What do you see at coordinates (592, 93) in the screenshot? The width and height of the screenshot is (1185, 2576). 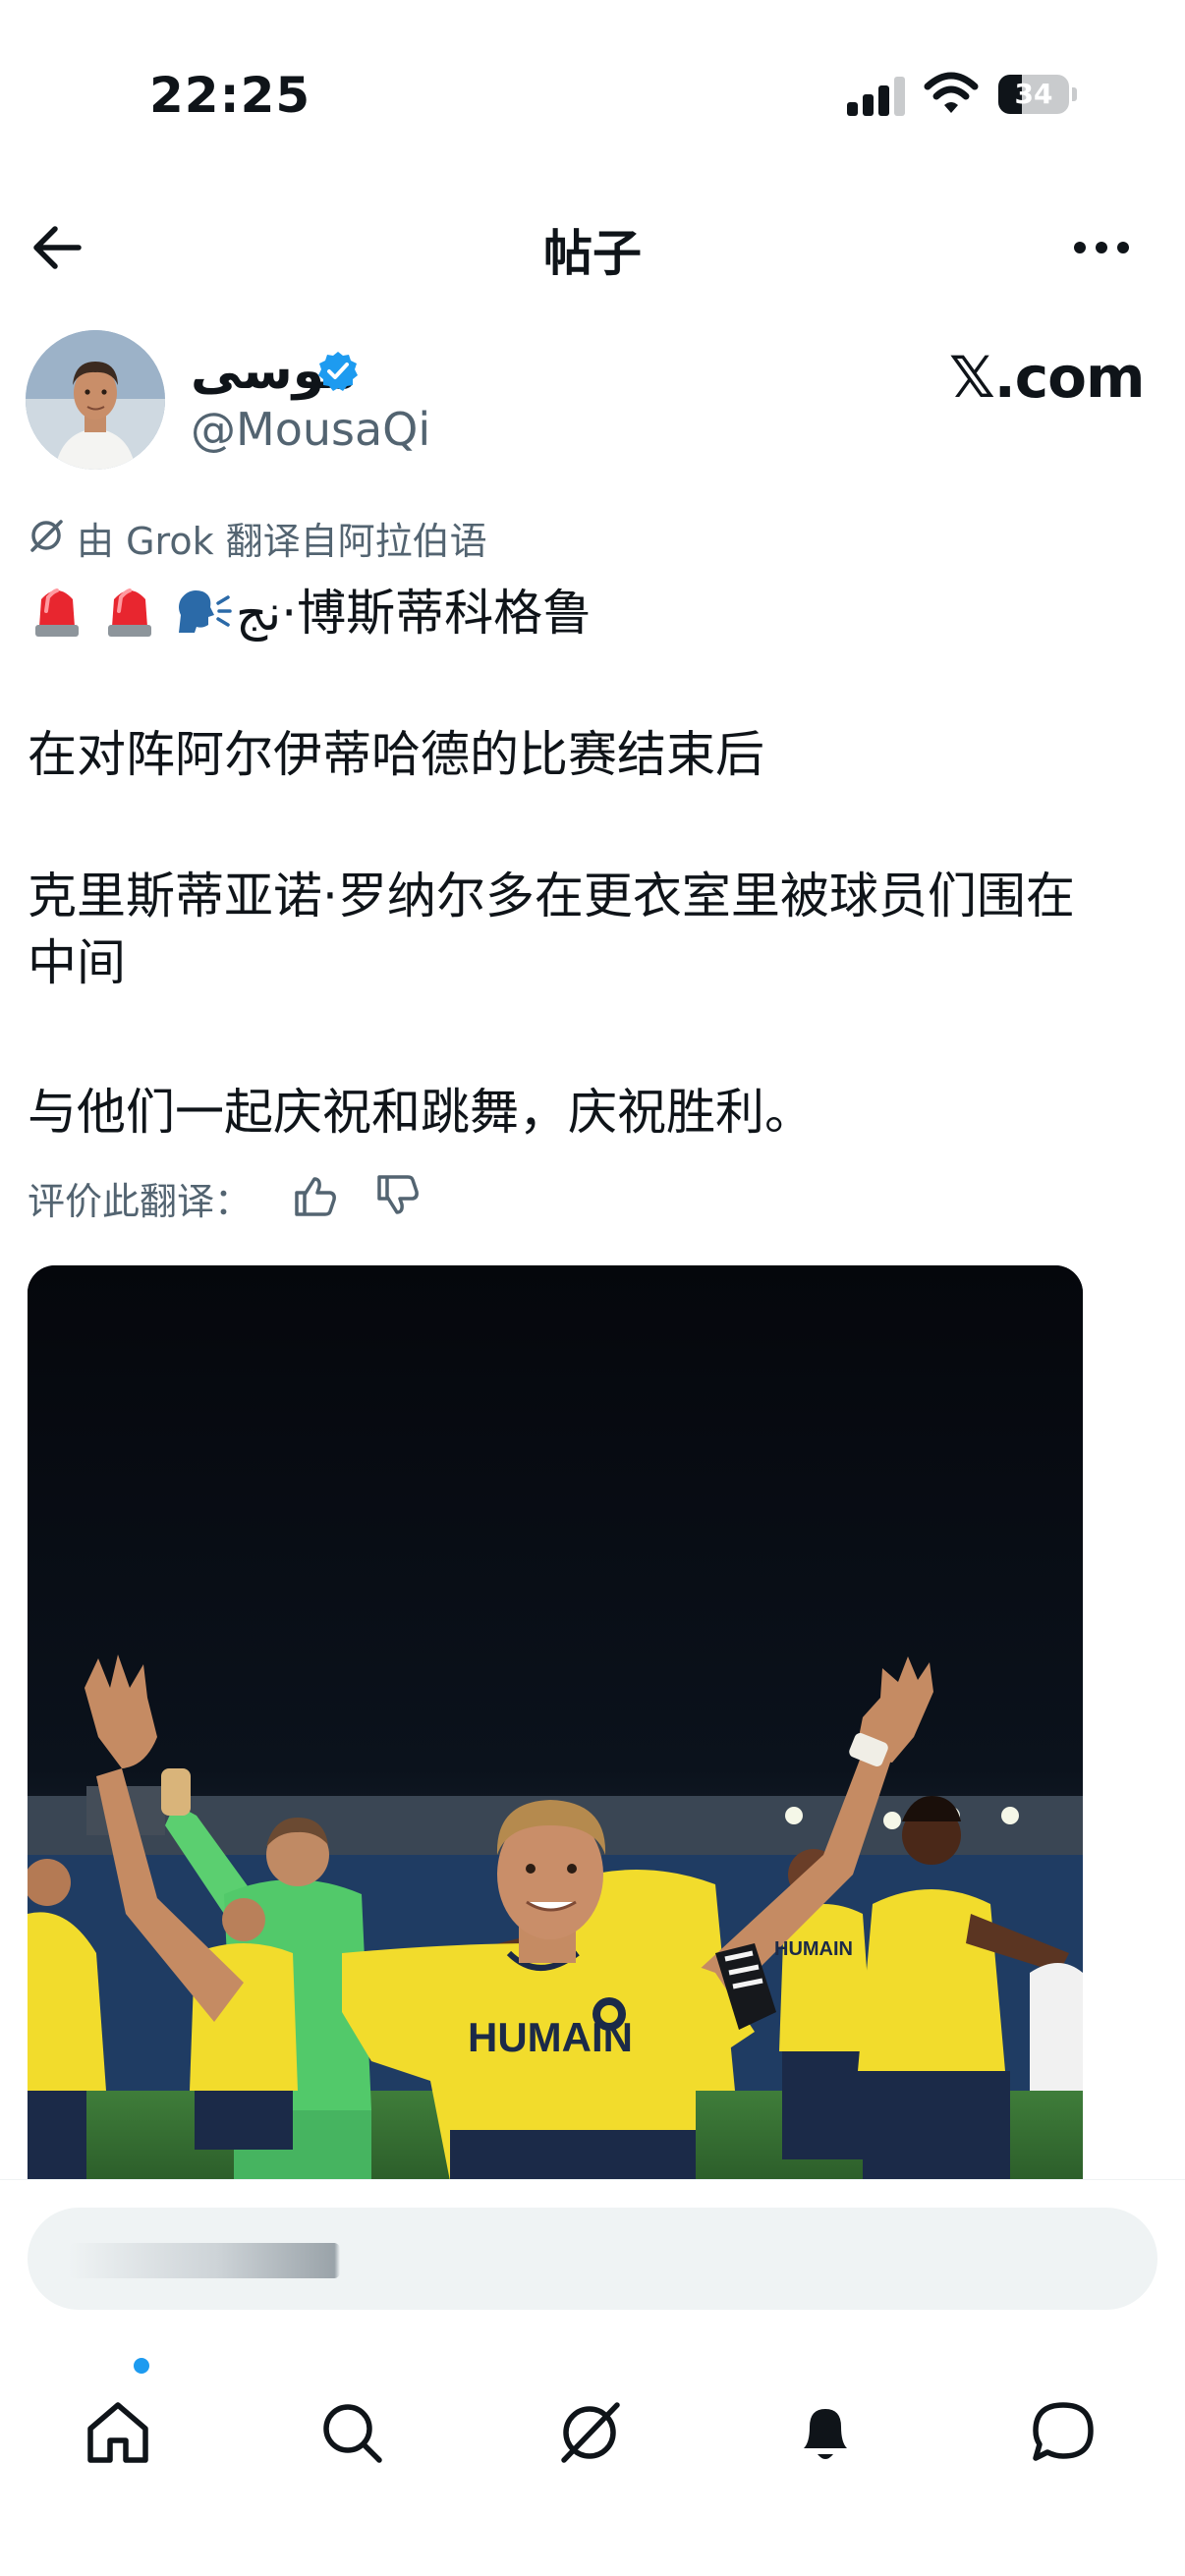 I see `status-bar: 22:25 34` at bounding box center [592, 93].